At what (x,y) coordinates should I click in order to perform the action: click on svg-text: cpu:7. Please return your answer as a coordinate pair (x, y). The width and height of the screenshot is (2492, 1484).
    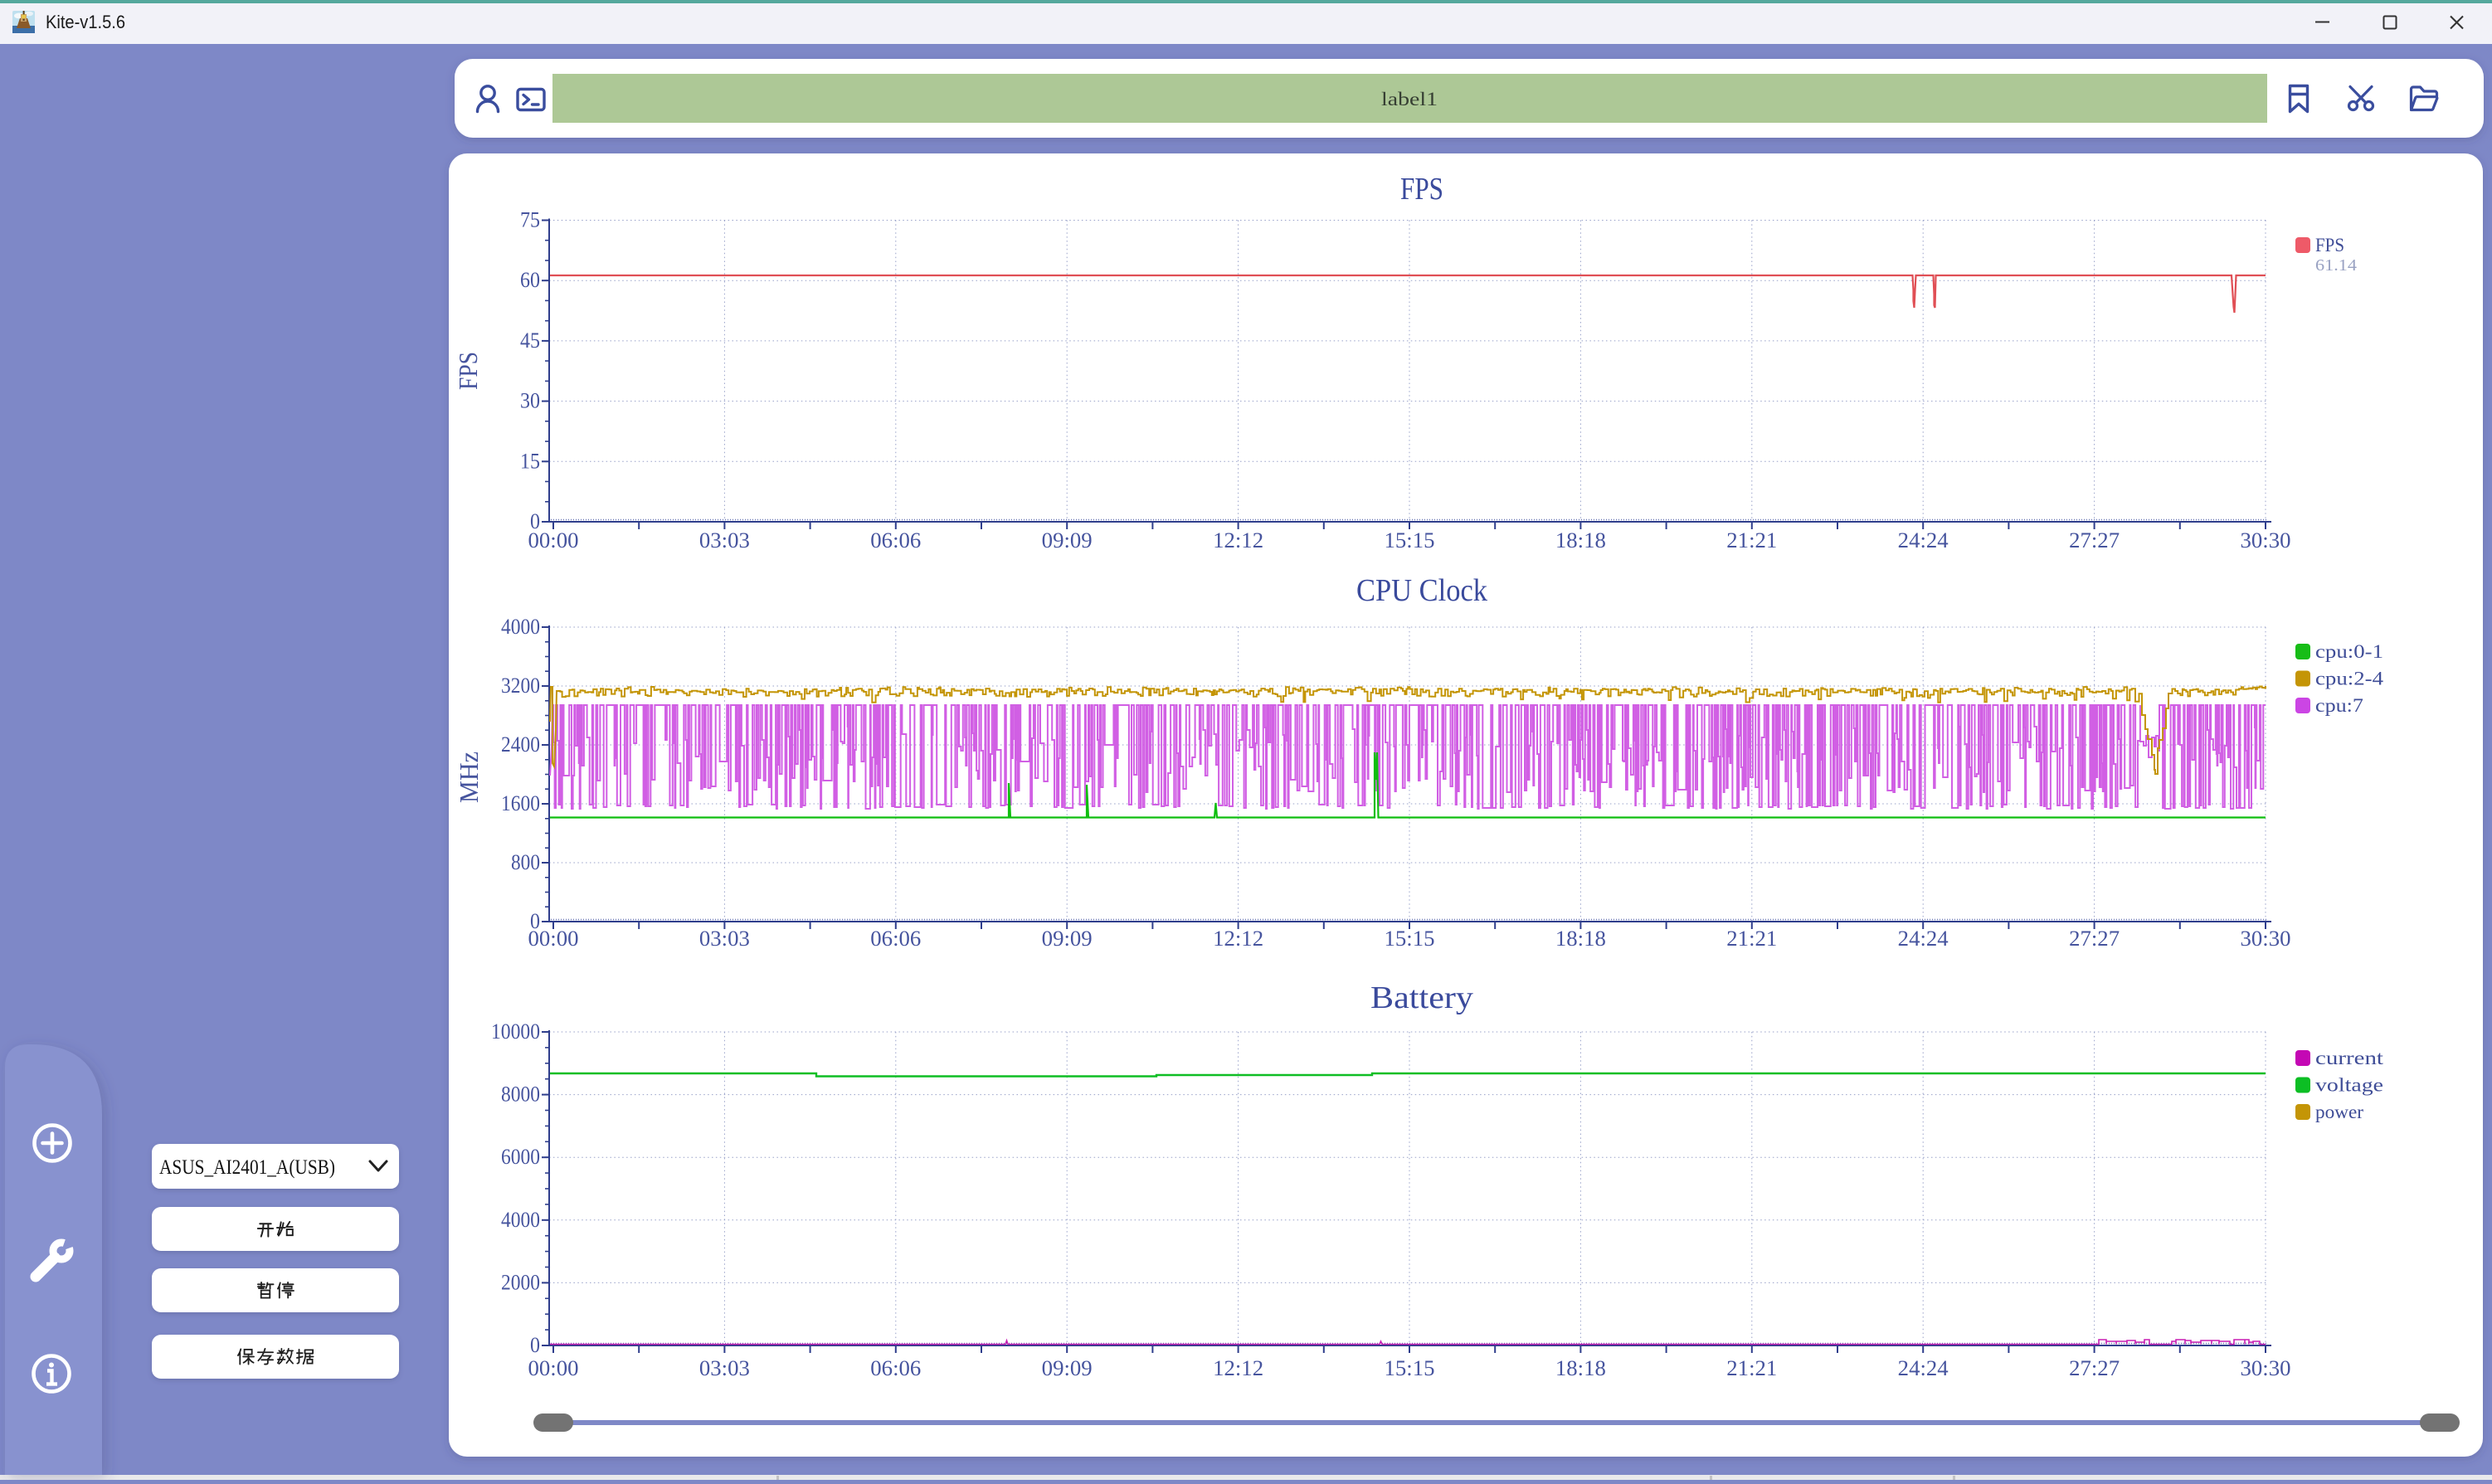
    Looking at the image, I should click on (2339, 706).